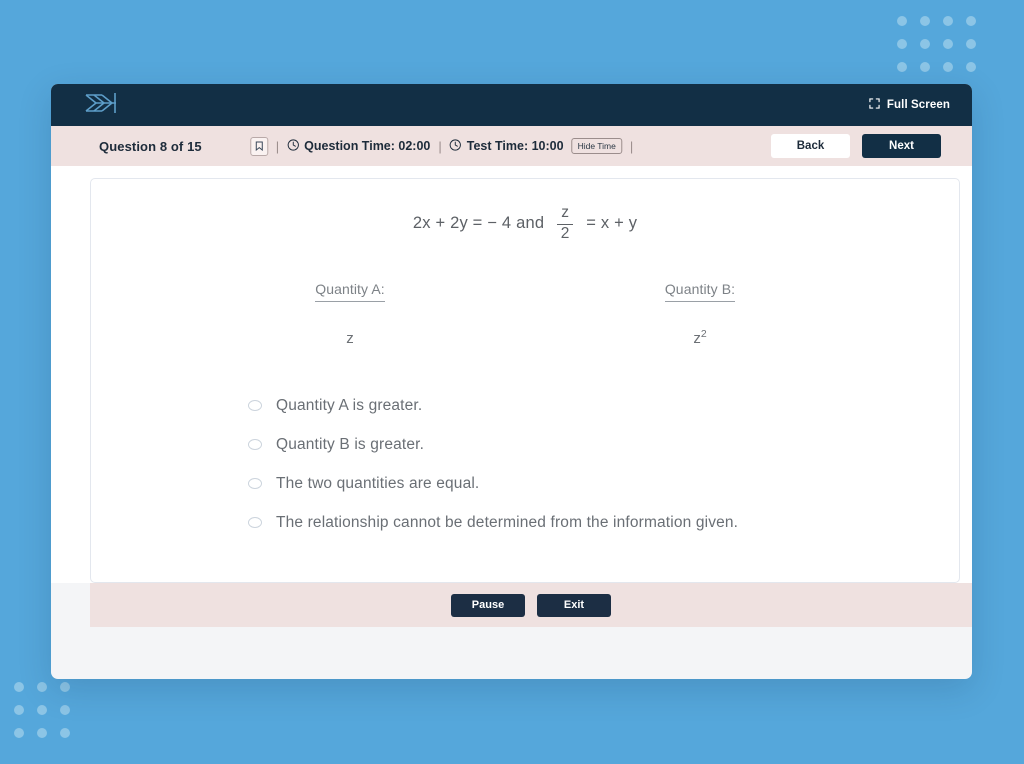 The height and width of the screenshot is (764, 1024). Describe the element at coordinates (586, 445) in the screenshot. I see `answer-option-b: Quantity B is greater.` at that location.